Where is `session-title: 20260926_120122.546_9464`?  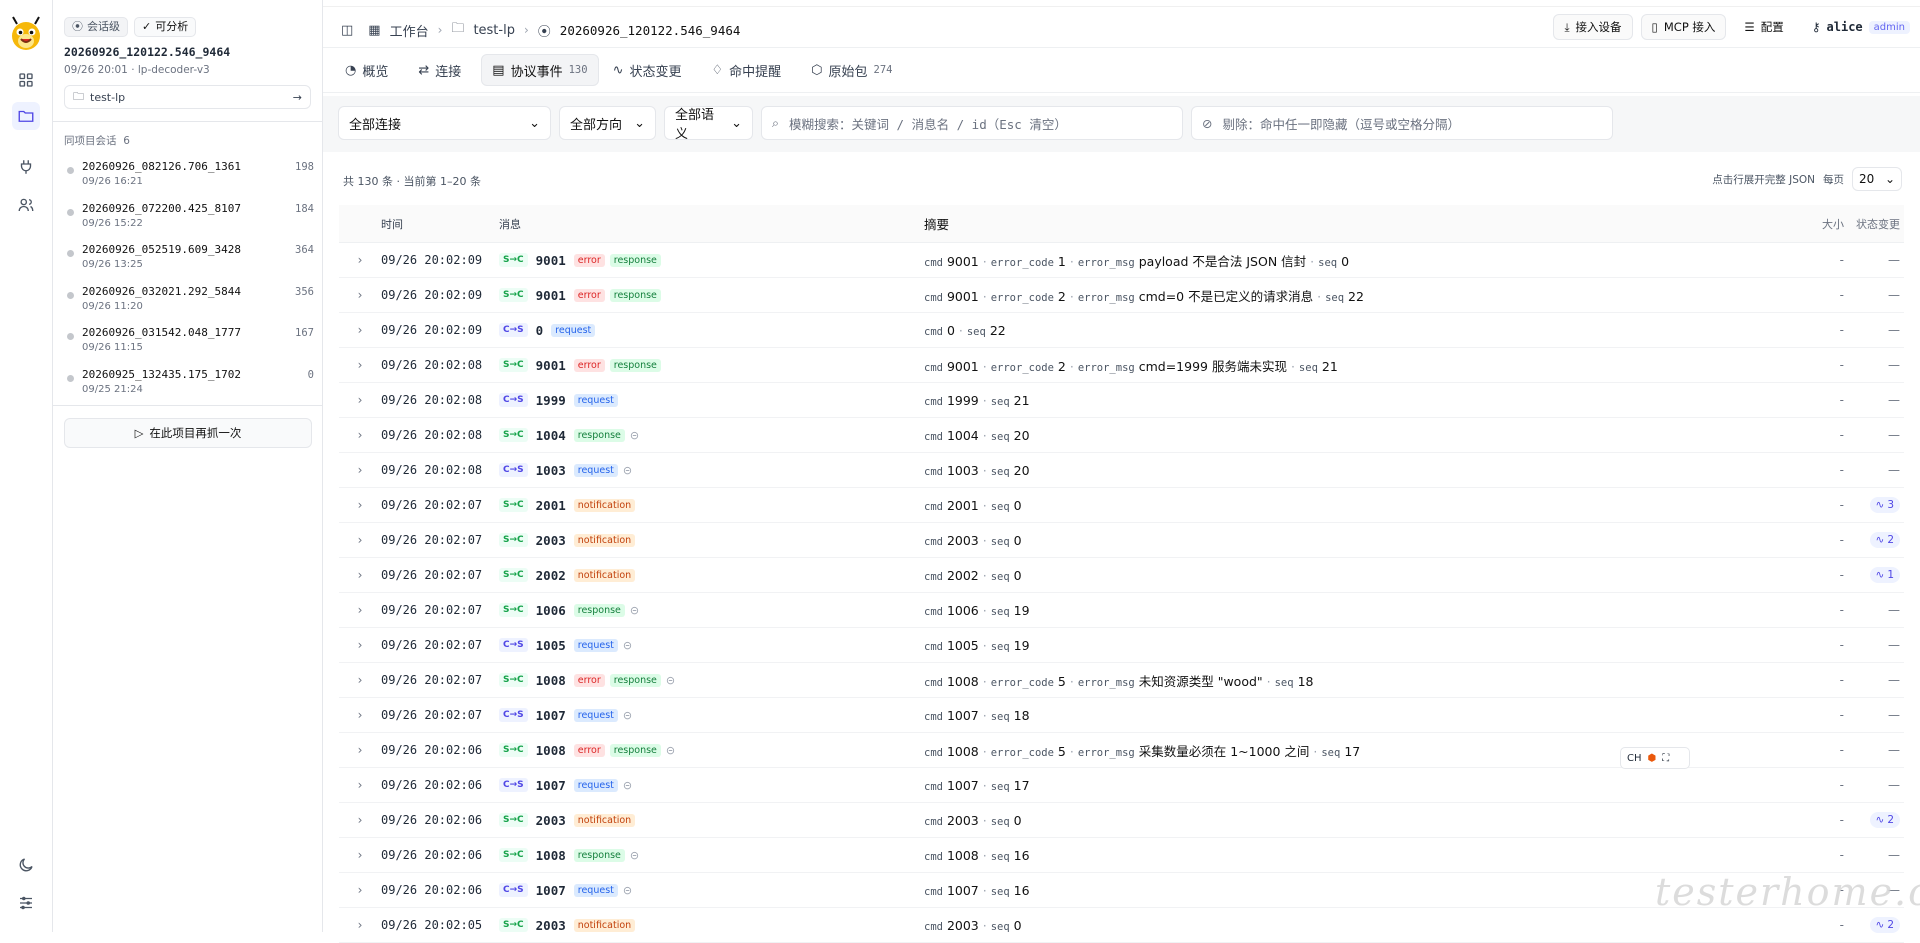 session-title: 20260926_120122.546_9464 is located at coordinates (147, 52).